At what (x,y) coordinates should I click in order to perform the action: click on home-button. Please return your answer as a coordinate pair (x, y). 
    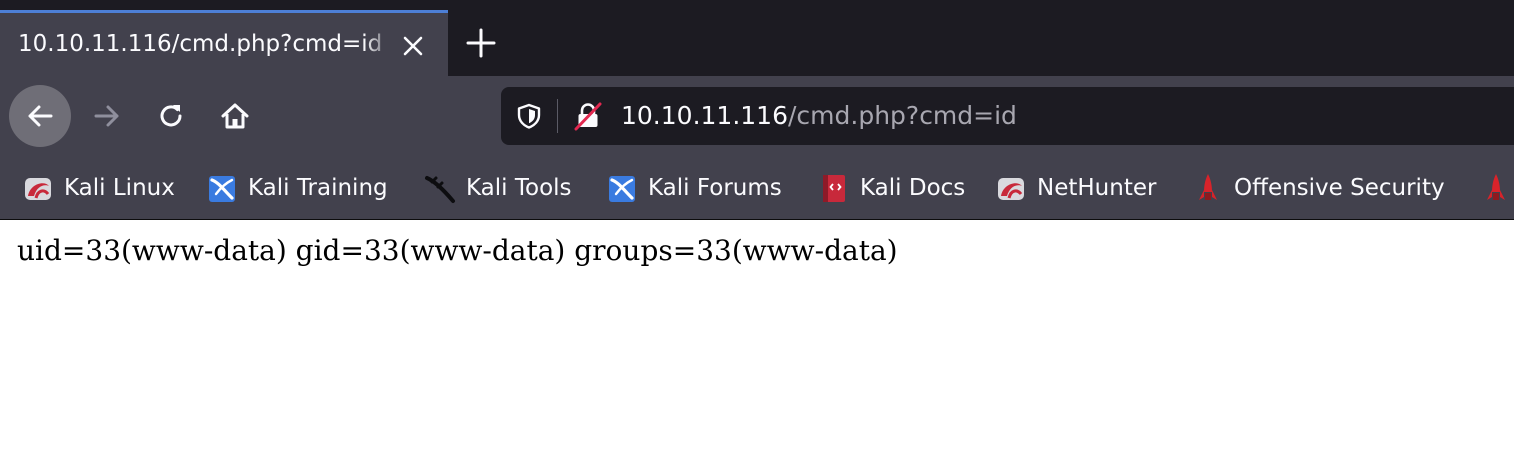
    Looking at the image, I should click on (235, 116).